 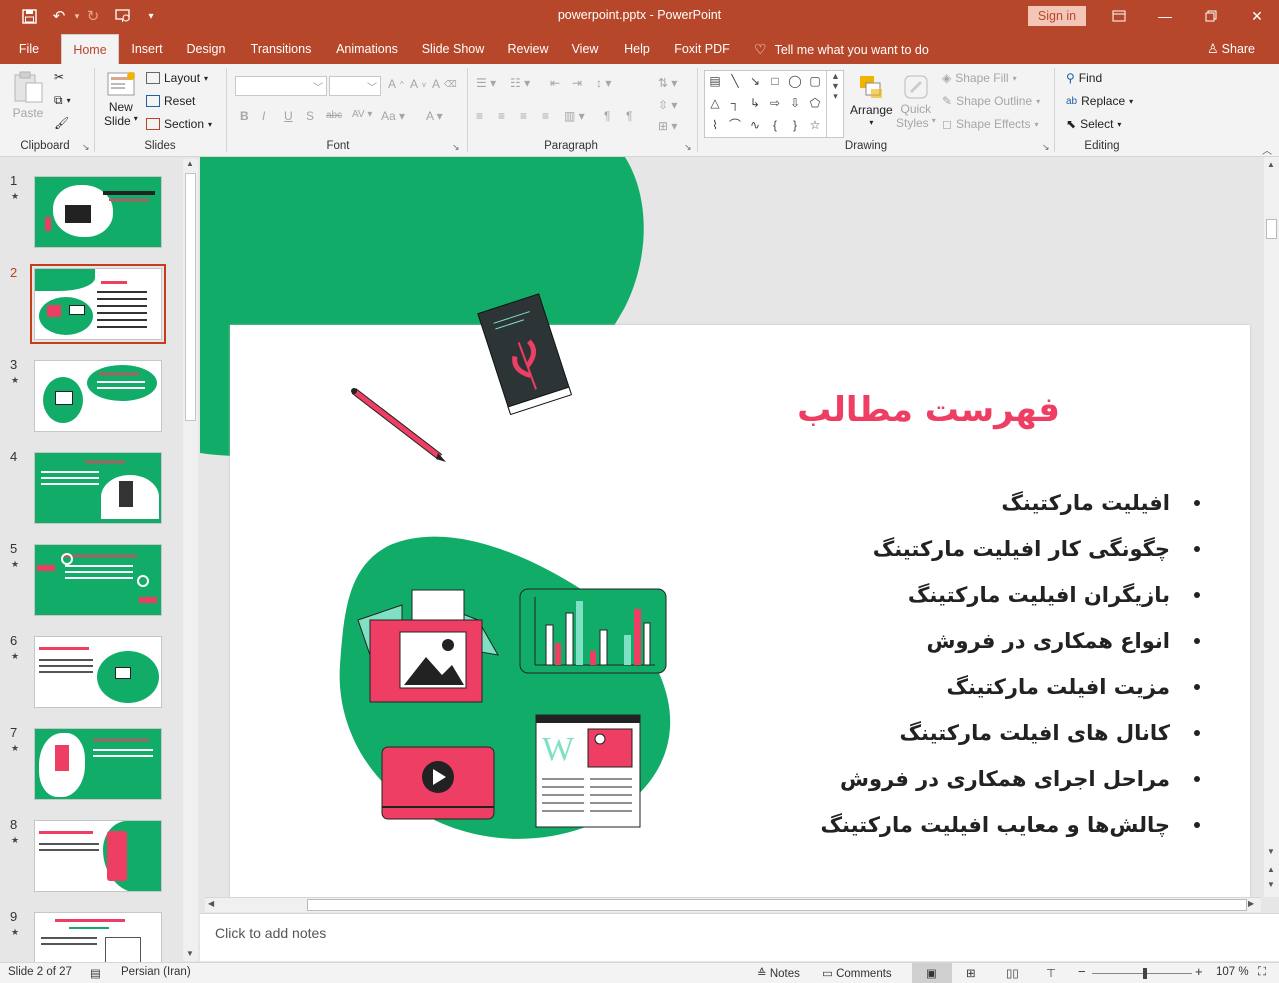 I want to click on rounded-rect-shape-icon: ▢, so click(x=815, y=81).